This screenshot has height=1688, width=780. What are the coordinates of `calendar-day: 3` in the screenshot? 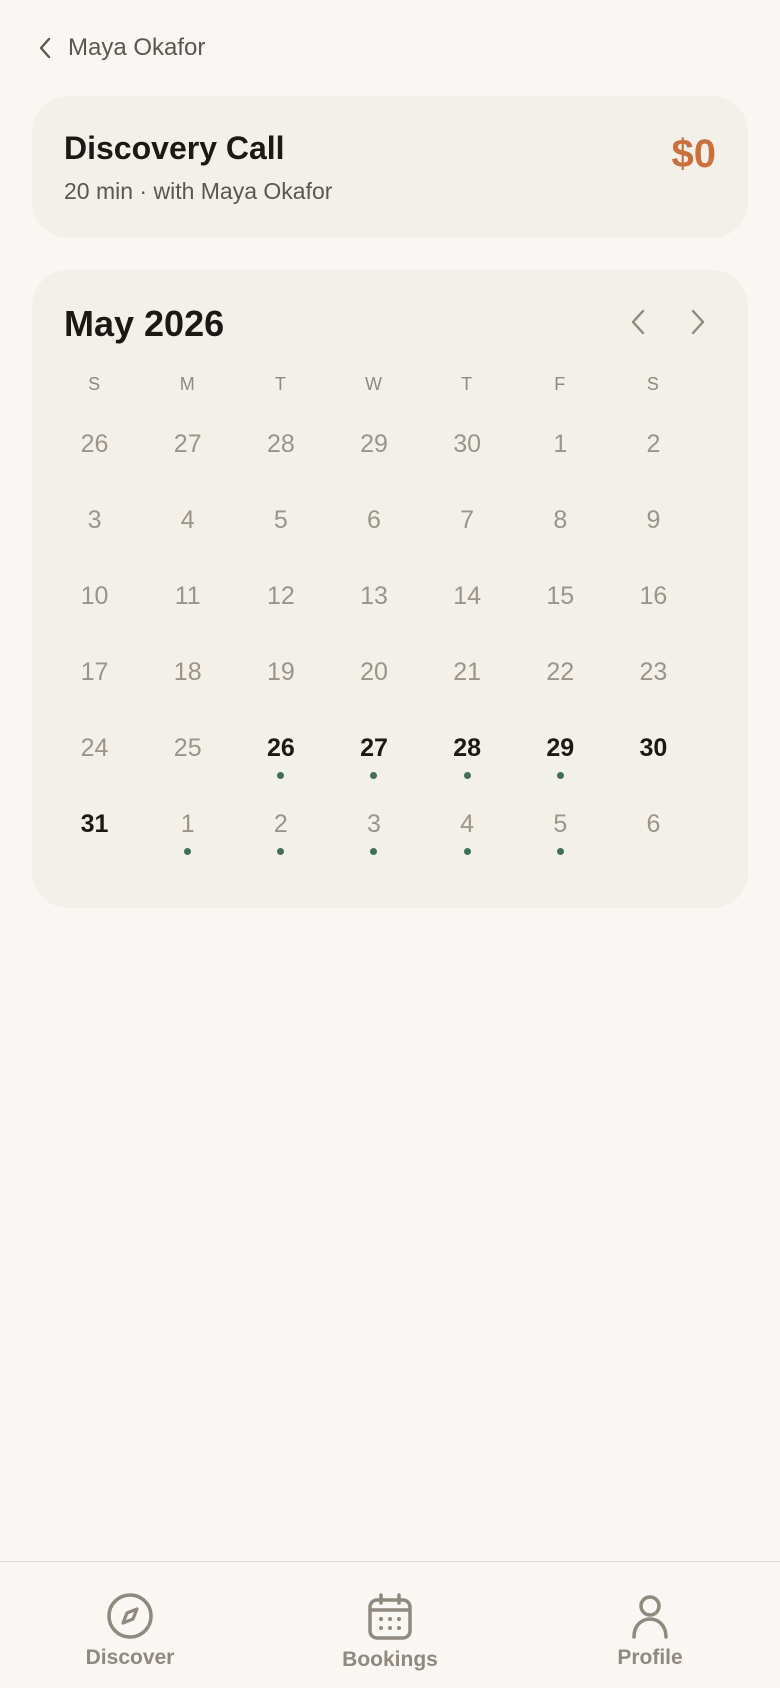 It's located at (373, 838).